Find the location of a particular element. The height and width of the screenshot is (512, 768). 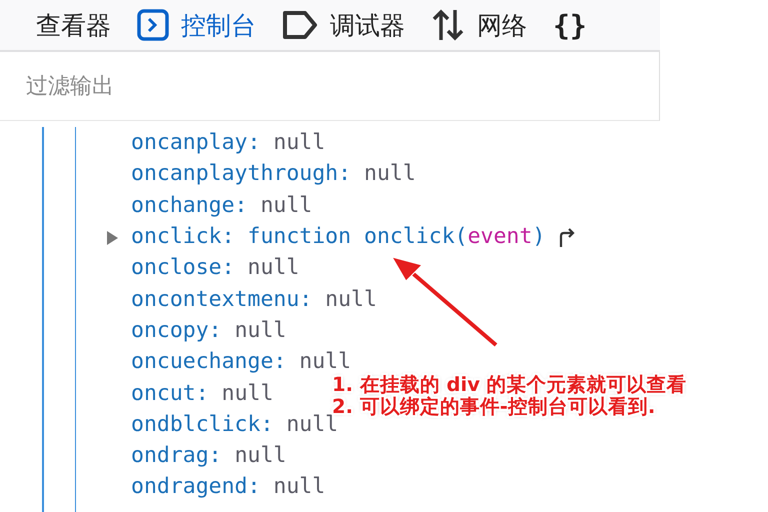

devtools-tab: 控制台 is located at coordinates (196, 25).